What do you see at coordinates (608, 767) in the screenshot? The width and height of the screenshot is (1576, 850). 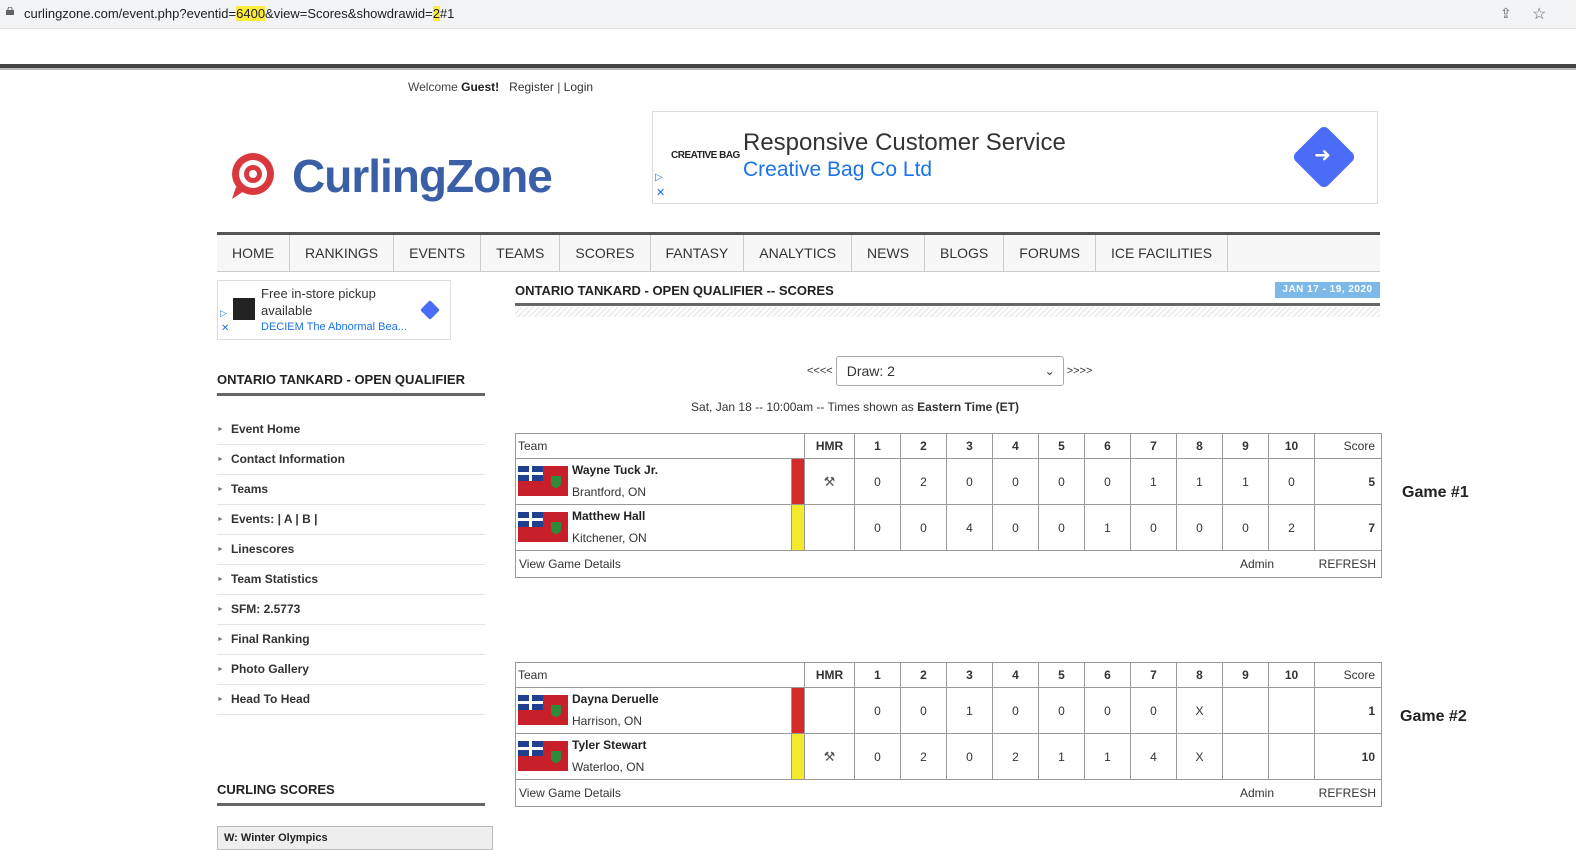 I see `team-location: Waterloo, ON` at bounding box center [608, 767].